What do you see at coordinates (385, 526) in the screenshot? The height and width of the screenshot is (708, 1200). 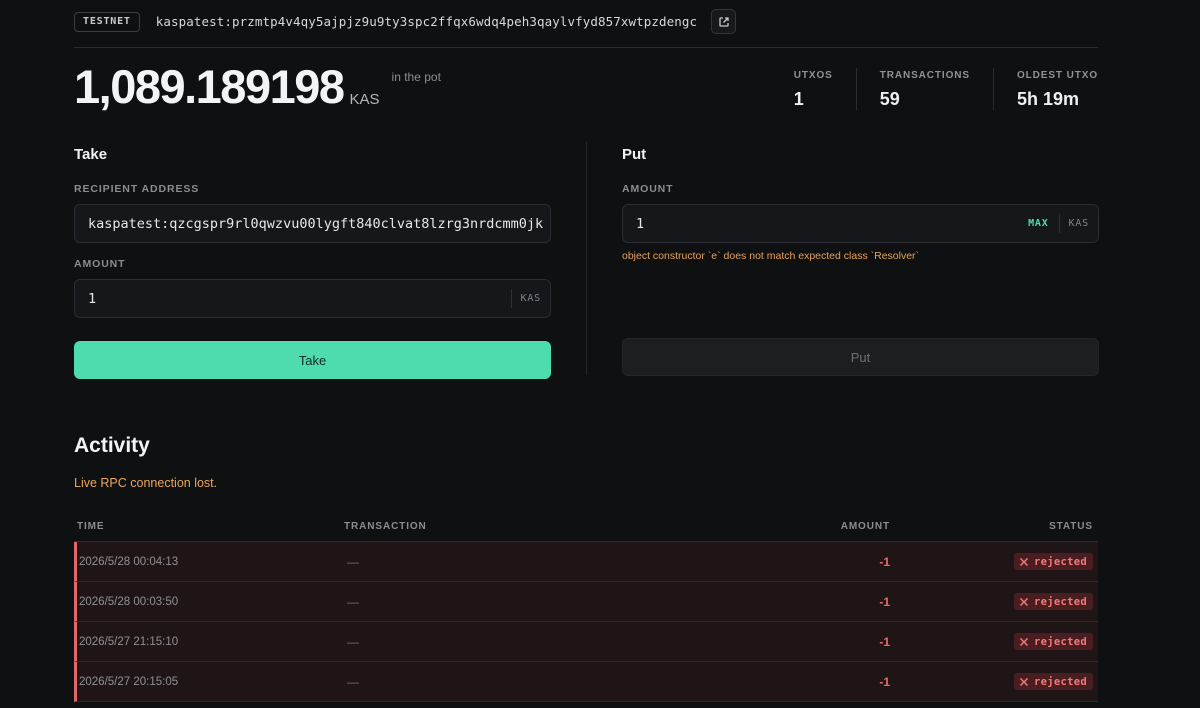 I see `col-transaction: TRANSACTION` at bounding box center [385, 526].